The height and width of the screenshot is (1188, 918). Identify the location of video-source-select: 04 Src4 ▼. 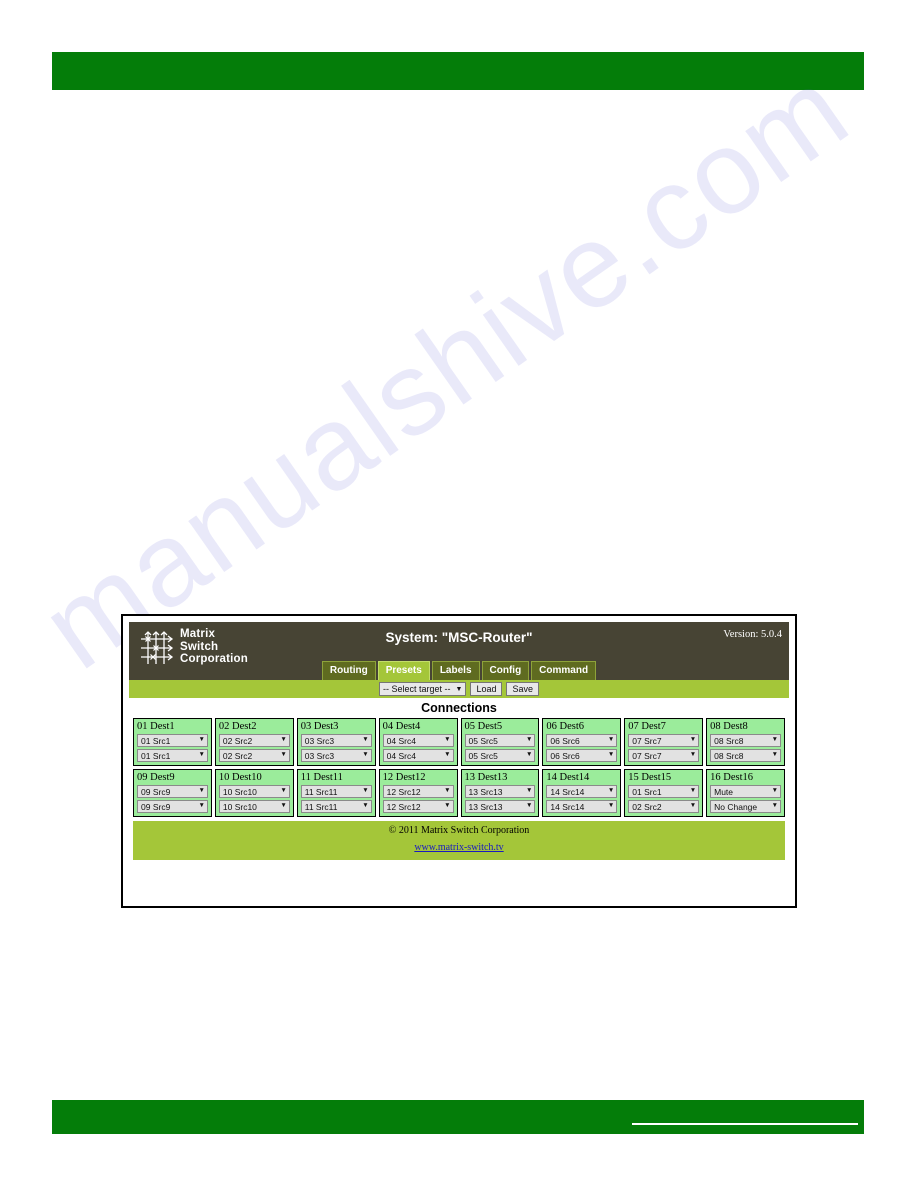
(418, 740).